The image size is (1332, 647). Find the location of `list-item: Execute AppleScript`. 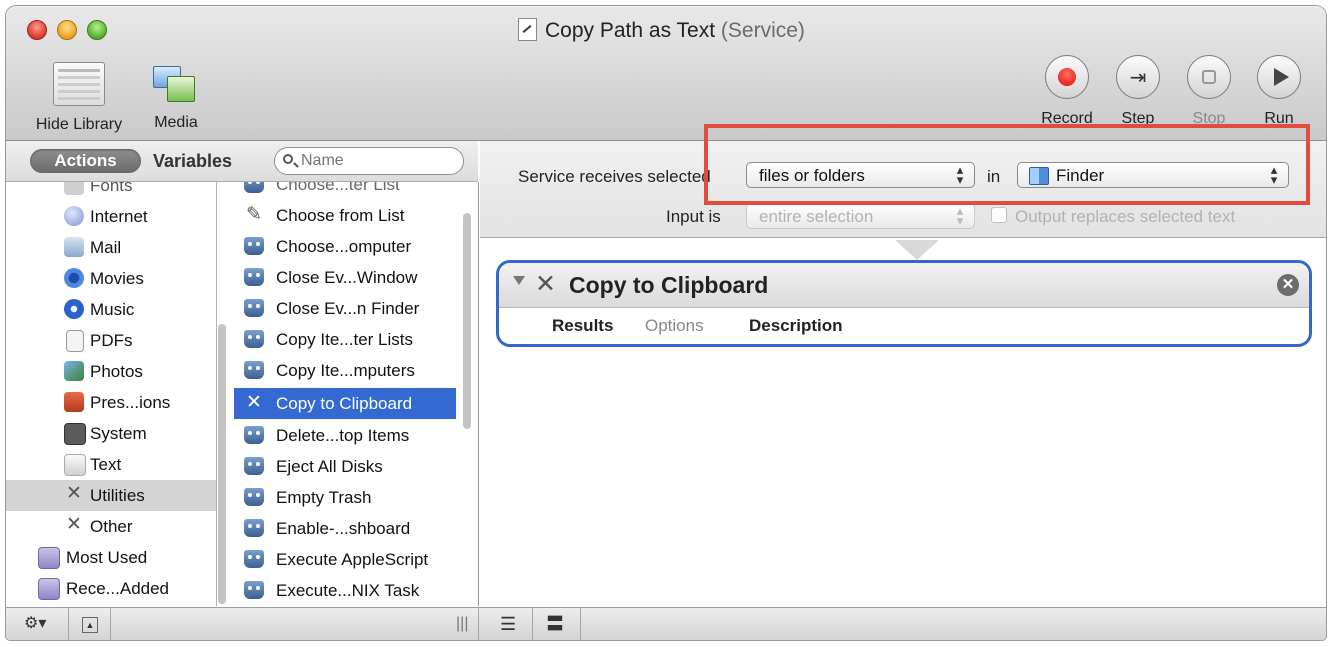

list-item: Execute AppleScript is located at coordinates (345, 559).